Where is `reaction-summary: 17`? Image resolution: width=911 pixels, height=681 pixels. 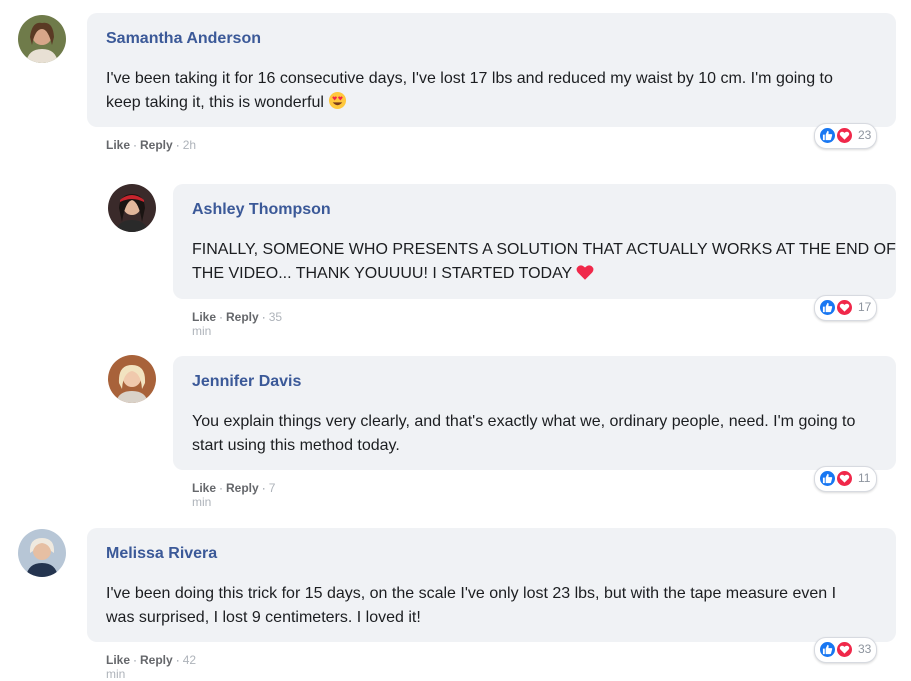
reaction-summary: 17 is located at coordinates (845, 308).